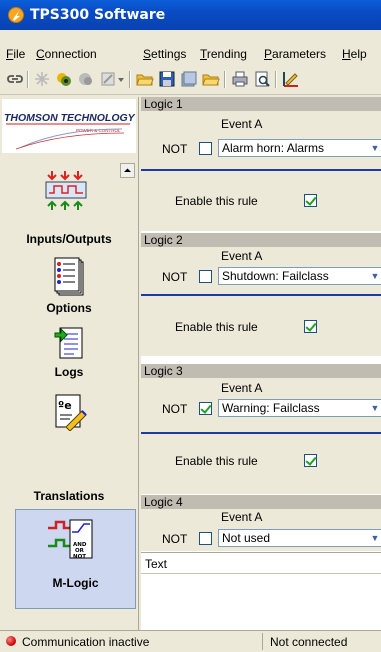 Image resolution: width=381 pixels, height=652 pixels. What do you see at coordinates (19, 54) in the screenshot?
I see `menu-file-rest: ile` at bounding box center [19, 54].